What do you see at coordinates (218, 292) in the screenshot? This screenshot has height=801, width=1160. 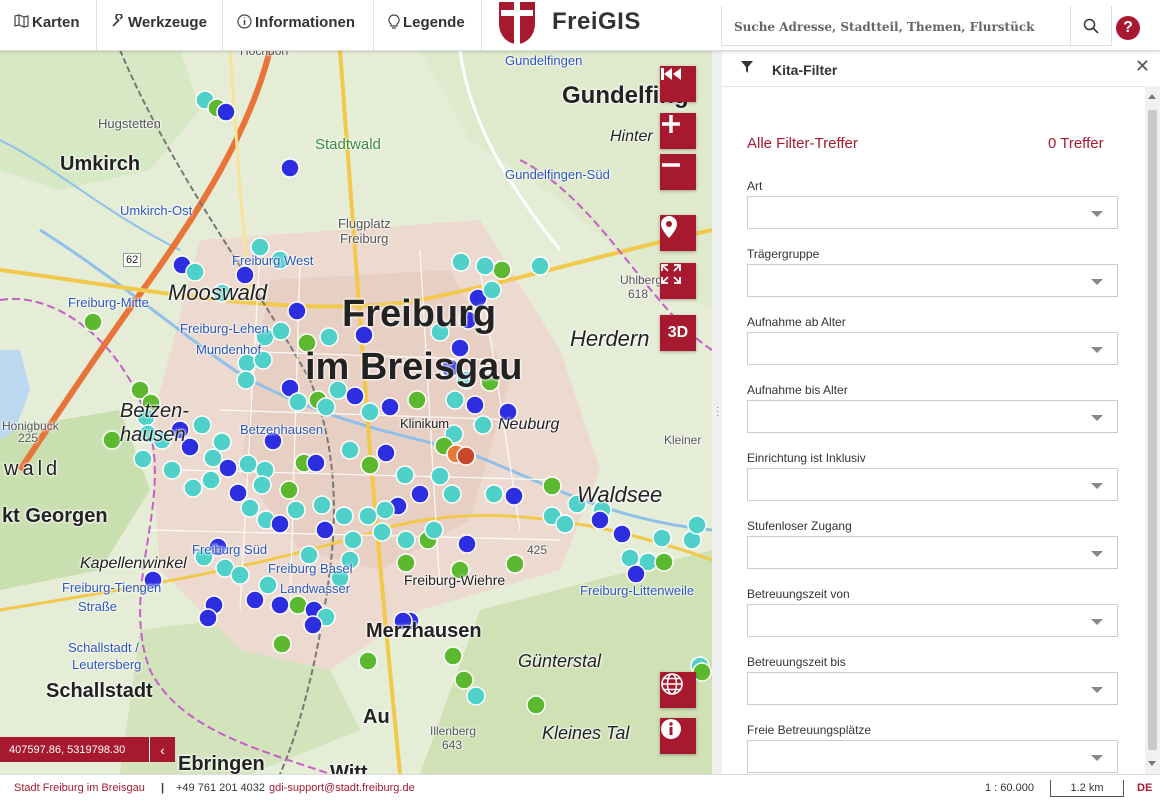 I see `label-mooswald: Mooswald` at bounding box center [218, 292].